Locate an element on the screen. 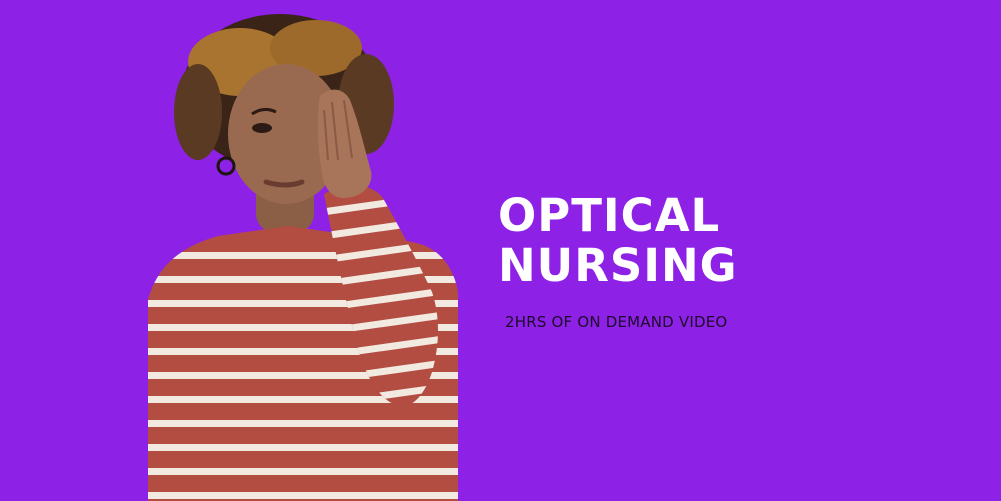 This screenshot has width=1001, height=501. course-title: OPTICAL NURSING is located at coordinates (618, 241).